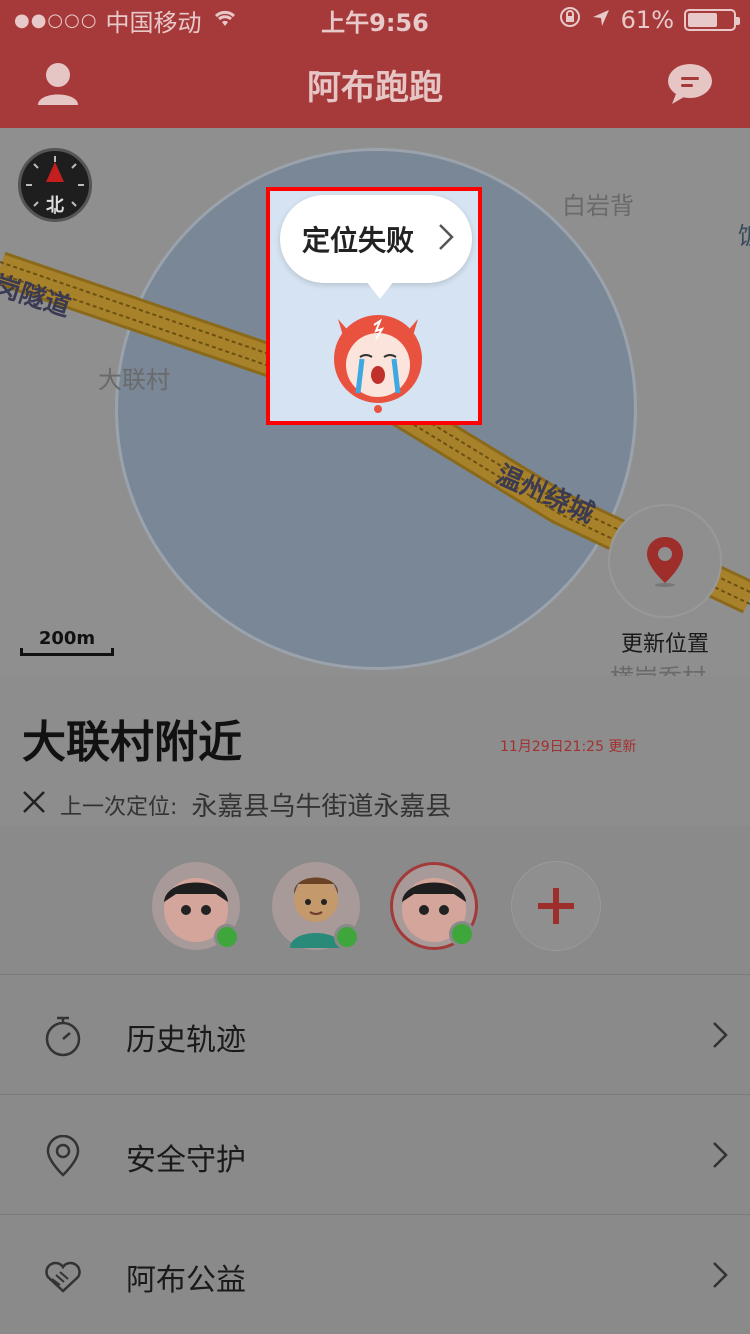 The width and height of the screenshot is (750, 1334). What do you see at coordinates (374, 306) in the screenshot?
I see `location-failed-popup: 定位失败` at bounding box center [374, 306].